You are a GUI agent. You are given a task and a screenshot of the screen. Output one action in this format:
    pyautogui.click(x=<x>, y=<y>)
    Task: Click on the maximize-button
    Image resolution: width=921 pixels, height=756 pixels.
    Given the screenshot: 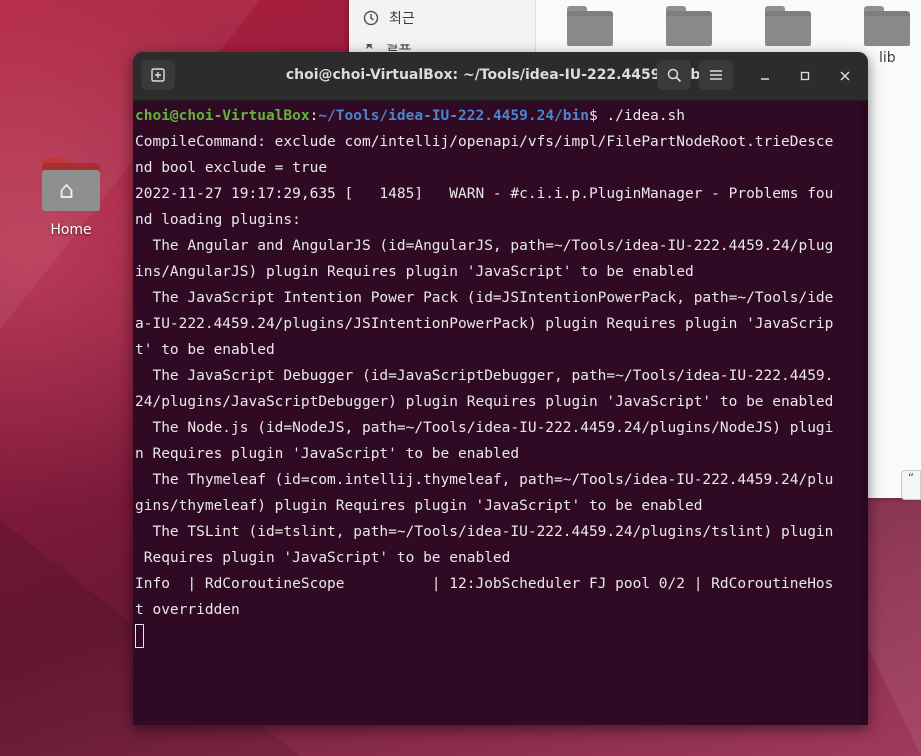 What is the action you would take?
    pyautogui.click(x=805, y=76)
    